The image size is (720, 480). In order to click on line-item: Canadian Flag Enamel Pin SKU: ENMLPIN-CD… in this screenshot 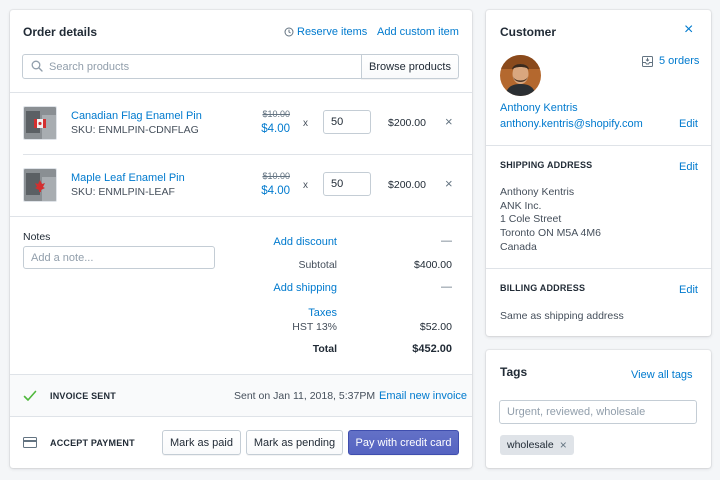, I will do `click(241, 123)`.